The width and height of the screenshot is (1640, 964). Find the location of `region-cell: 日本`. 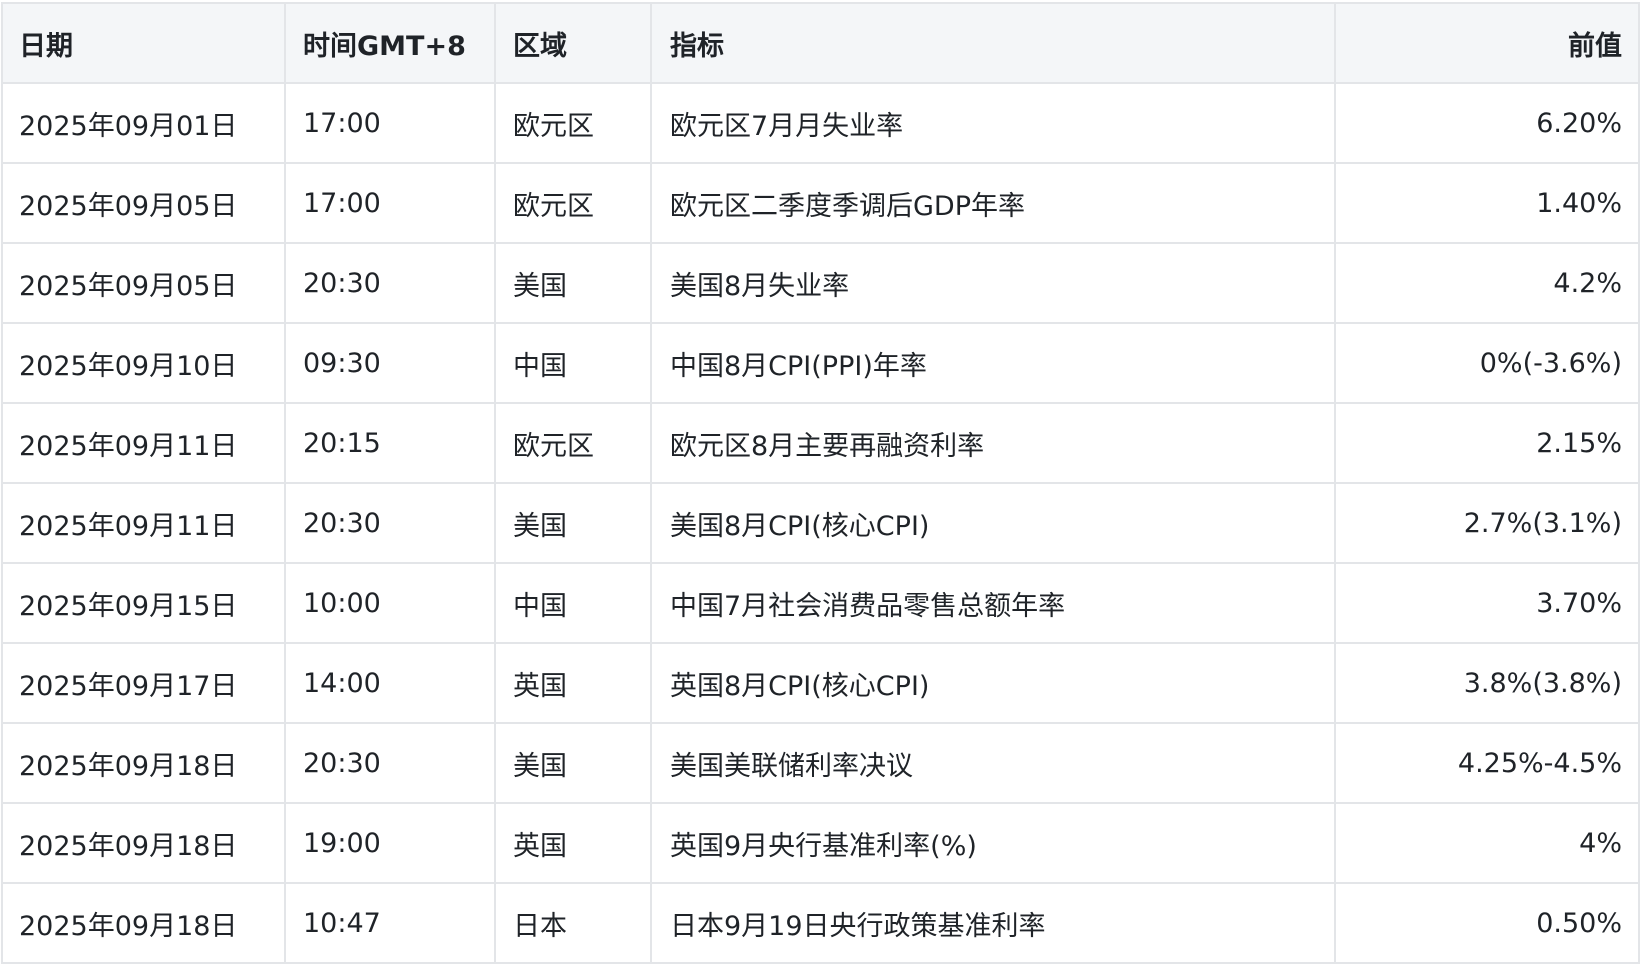

region-cell: 日本 is located at coordinates (574, 923).